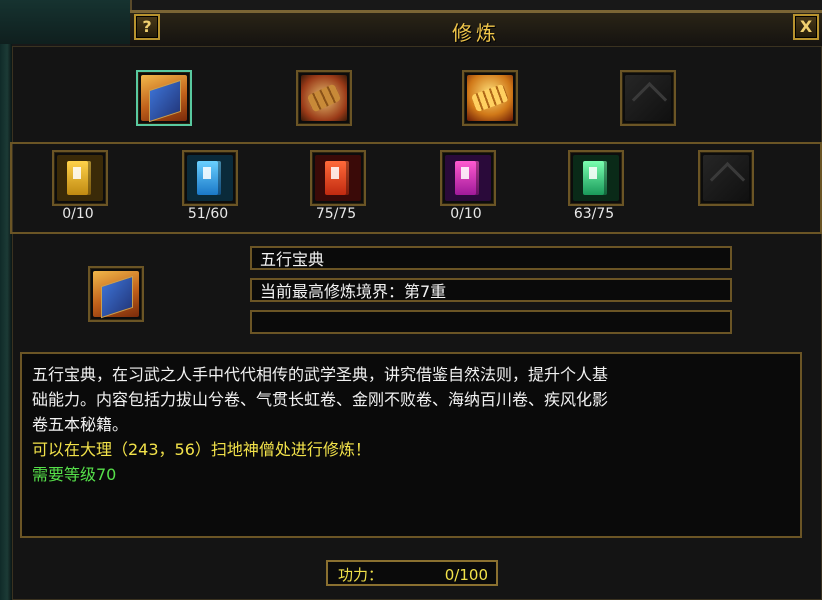 The height and width of the screenshot is (600, 822). What do you see at coordinates (74, 474) in the screenshot?
I see `level-requirement-text: 需要等级70` at bounding box center [74, 474].